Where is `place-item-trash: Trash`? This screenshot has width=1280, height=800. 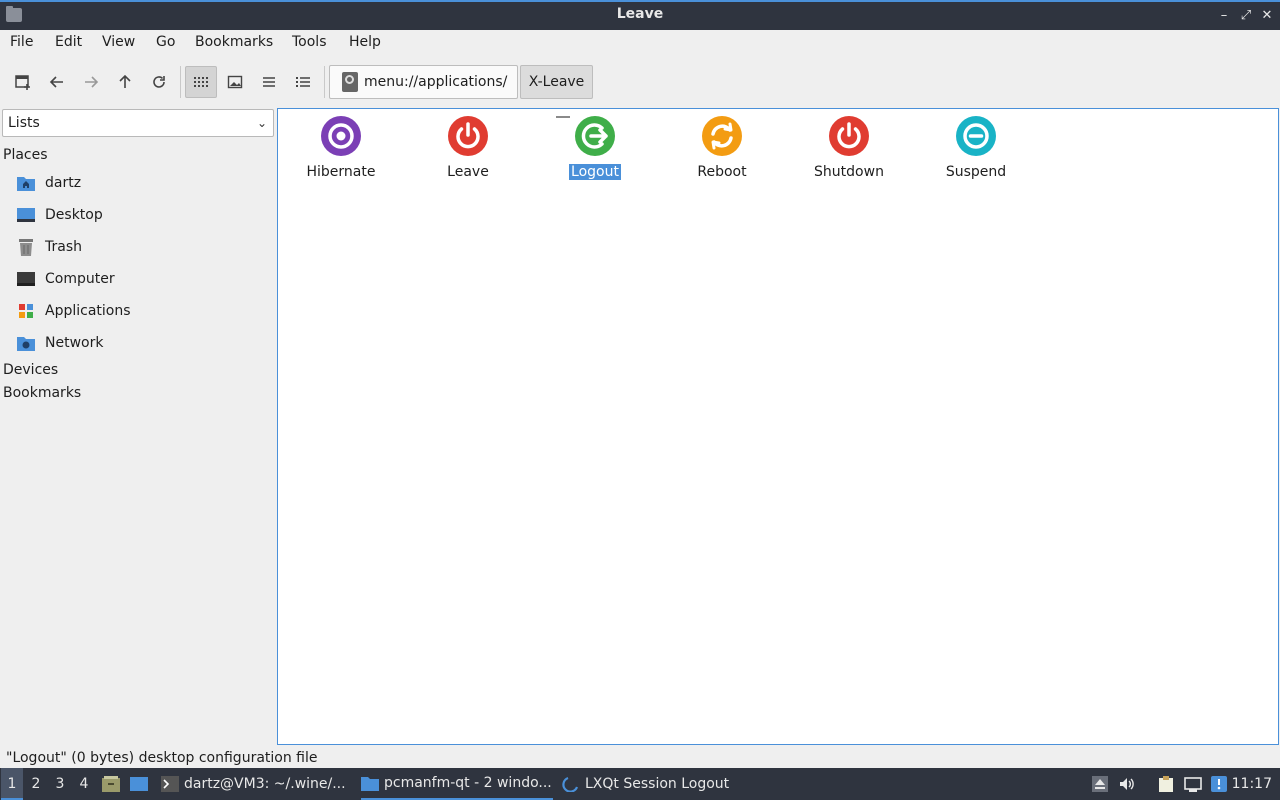
place-item-trash: Trash is located at coordinates (141, 247).